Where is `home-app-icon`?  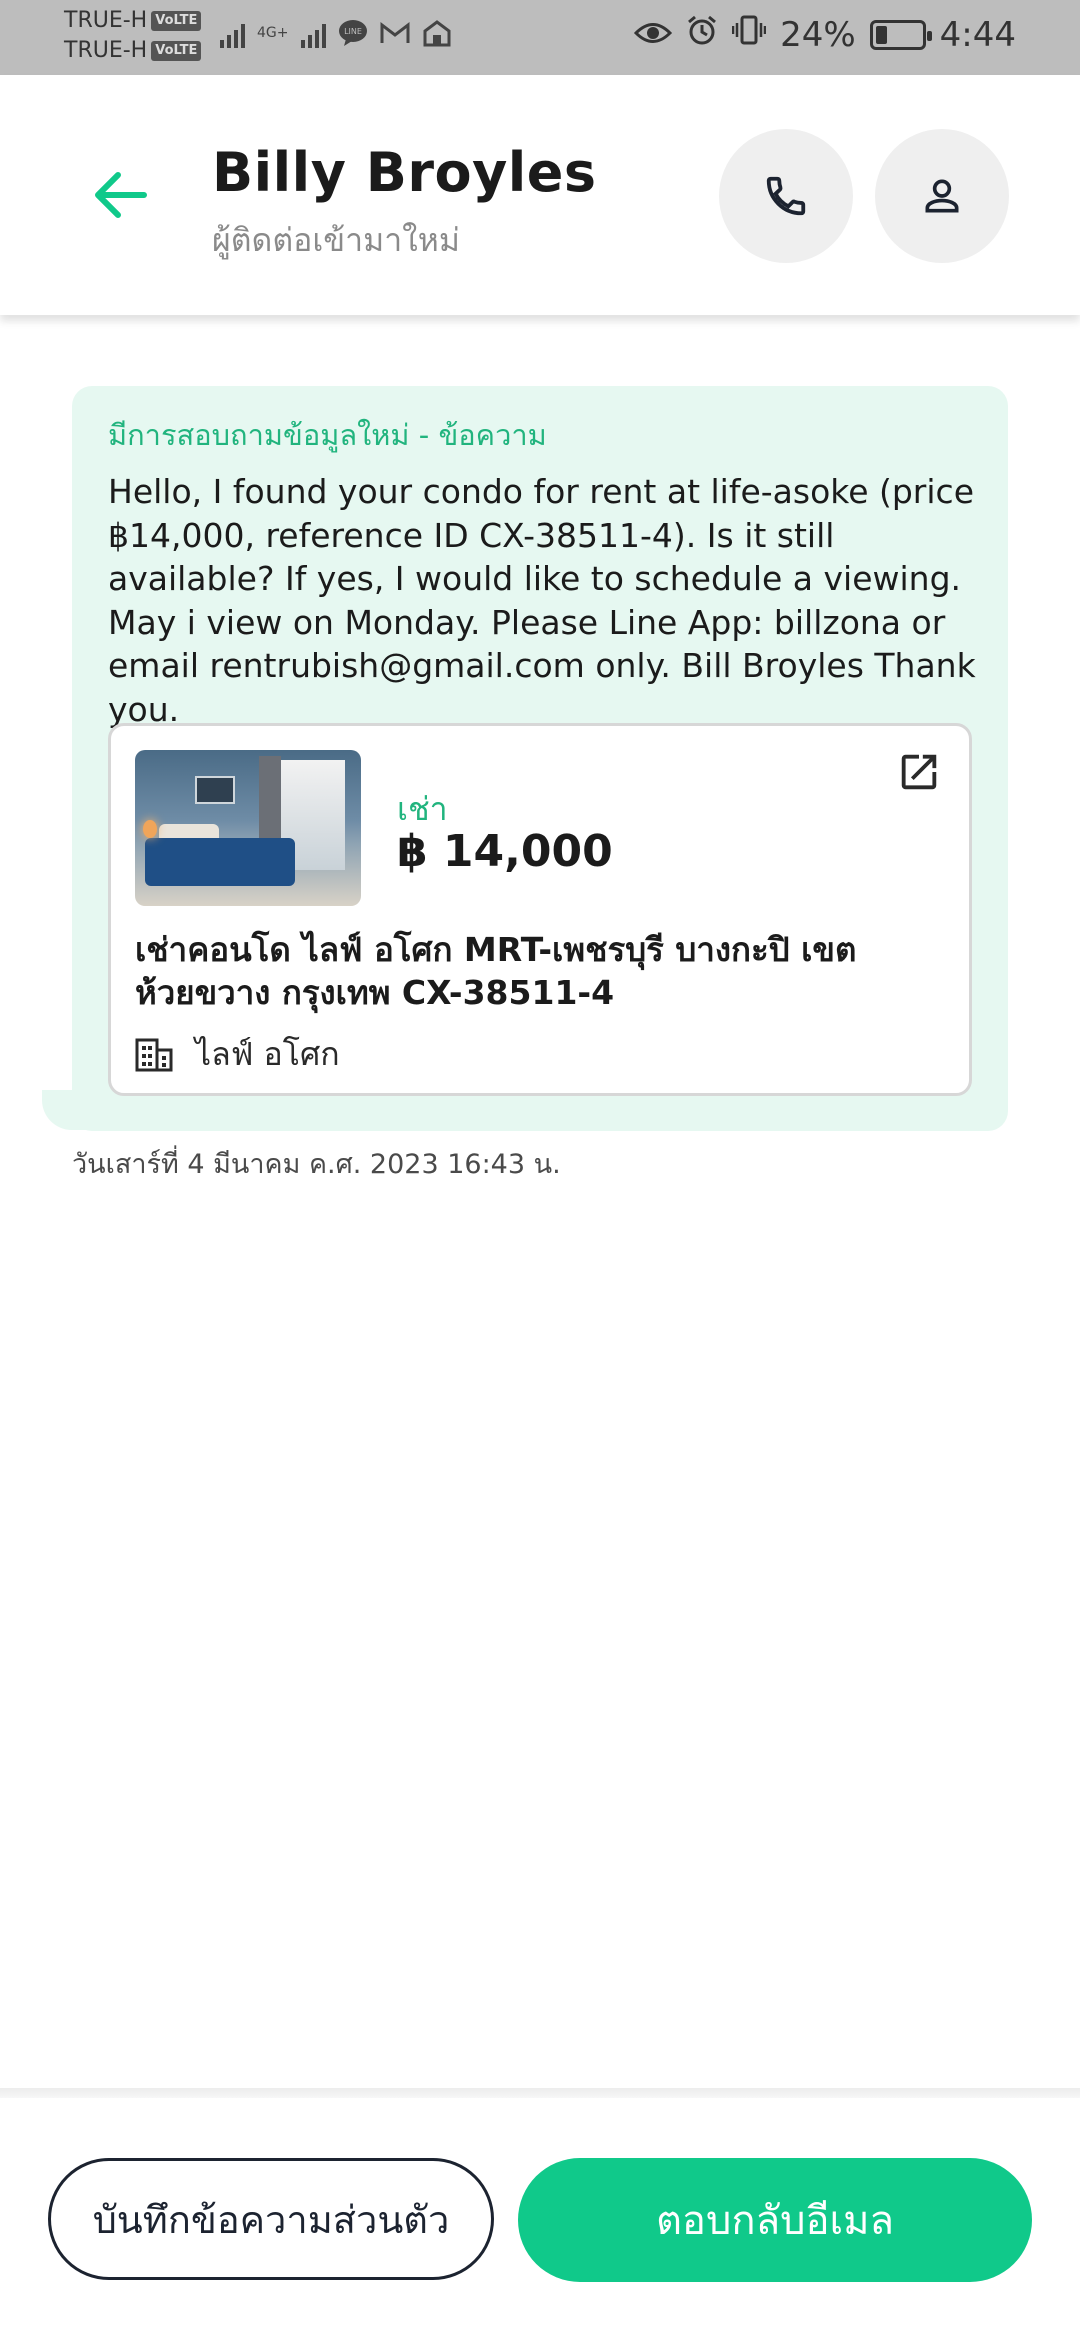 home-app-icon is located at coordinates (437, 33).